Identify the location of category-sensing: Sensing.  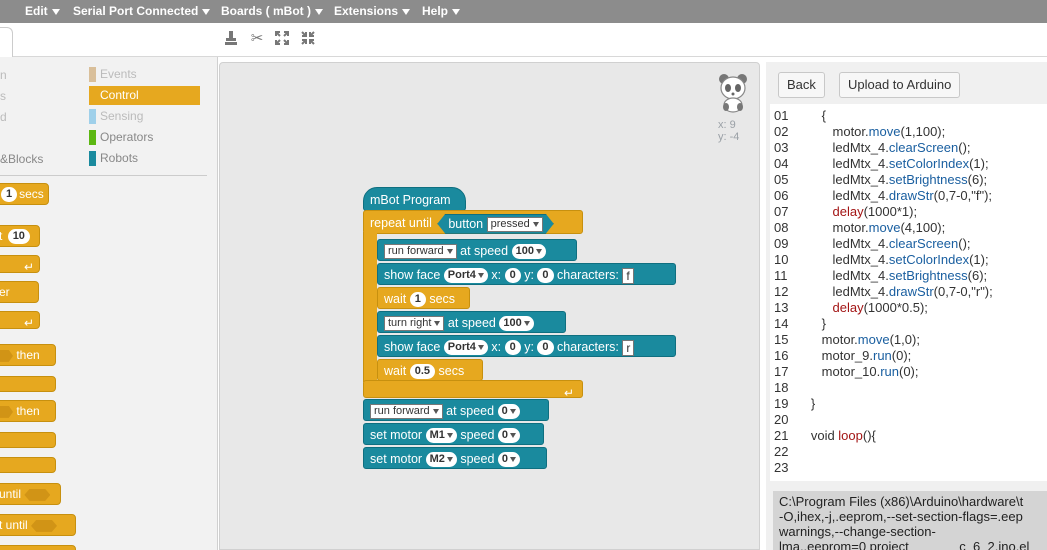
(144, 116).